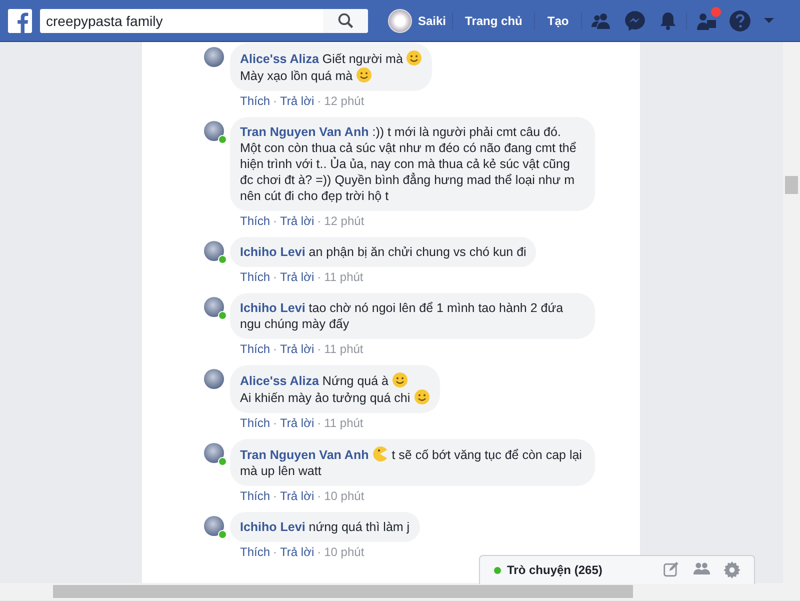 This screenshot has width=800, height=601. I want to click on comment-text: Alice'ss Aliza Nứng quá à Ai khiến mày ảo tưởng quá chi, so click(335, 389).